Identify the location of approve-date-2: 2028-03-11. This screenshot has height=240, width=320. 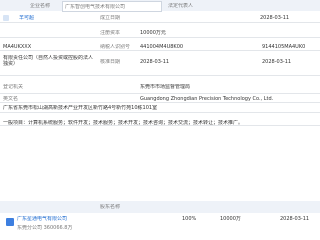
(277, 62).